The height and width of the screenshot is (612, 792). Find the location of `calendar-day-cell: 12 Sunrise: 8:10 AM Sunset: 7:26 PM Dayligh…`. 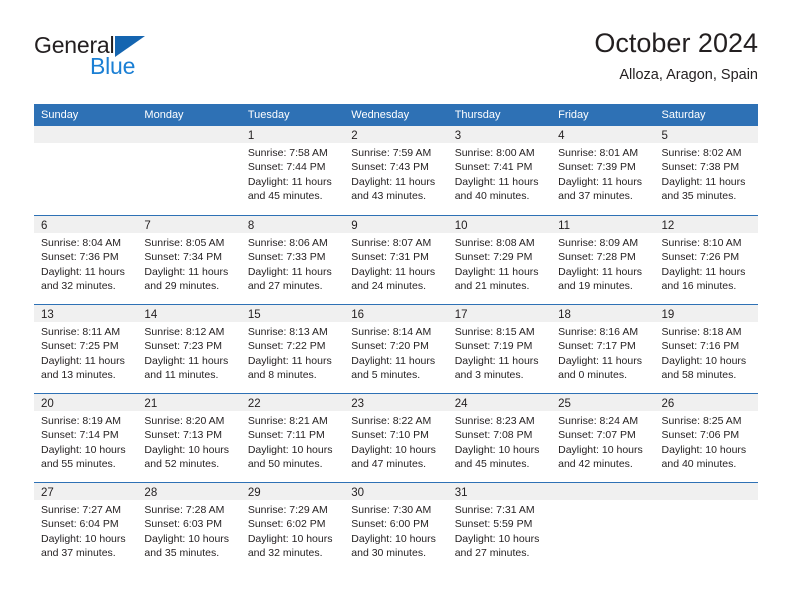

calendar-day-cell: 12 Sunrise: 8:10 AM Sunset: 7:26 PM Dayligh… is located at coordinates (706, 260).